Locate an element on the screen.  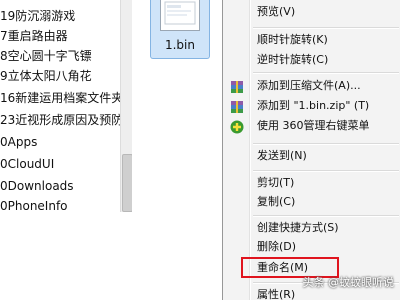
watermark: 头条 @蚊蚊眼听说 is located at coordinates (348, 282).